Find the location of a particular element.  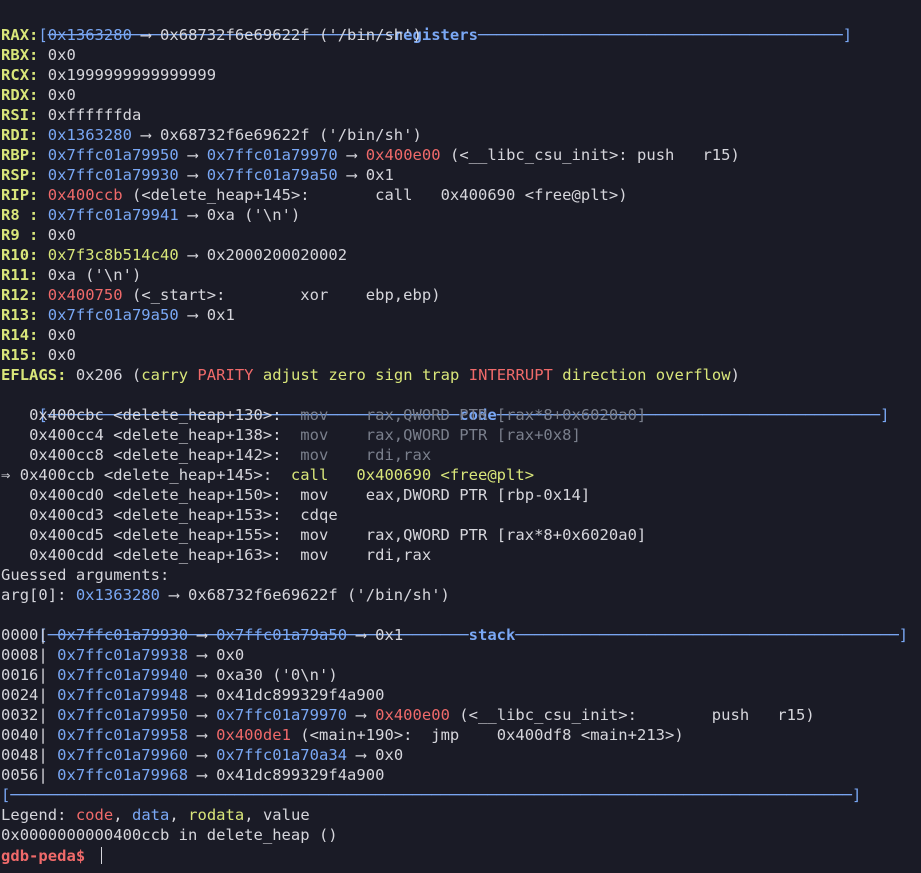

eflag-adjust: adjust is located at coordinates (291, 375).